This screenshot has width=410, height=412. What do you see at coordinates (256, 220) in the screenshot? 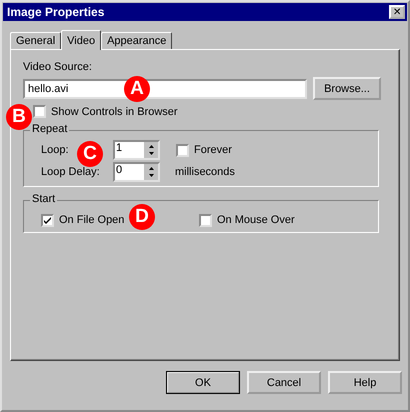
I see `checkbox-label: On Mouse Over` at bounding box center [256, 220].